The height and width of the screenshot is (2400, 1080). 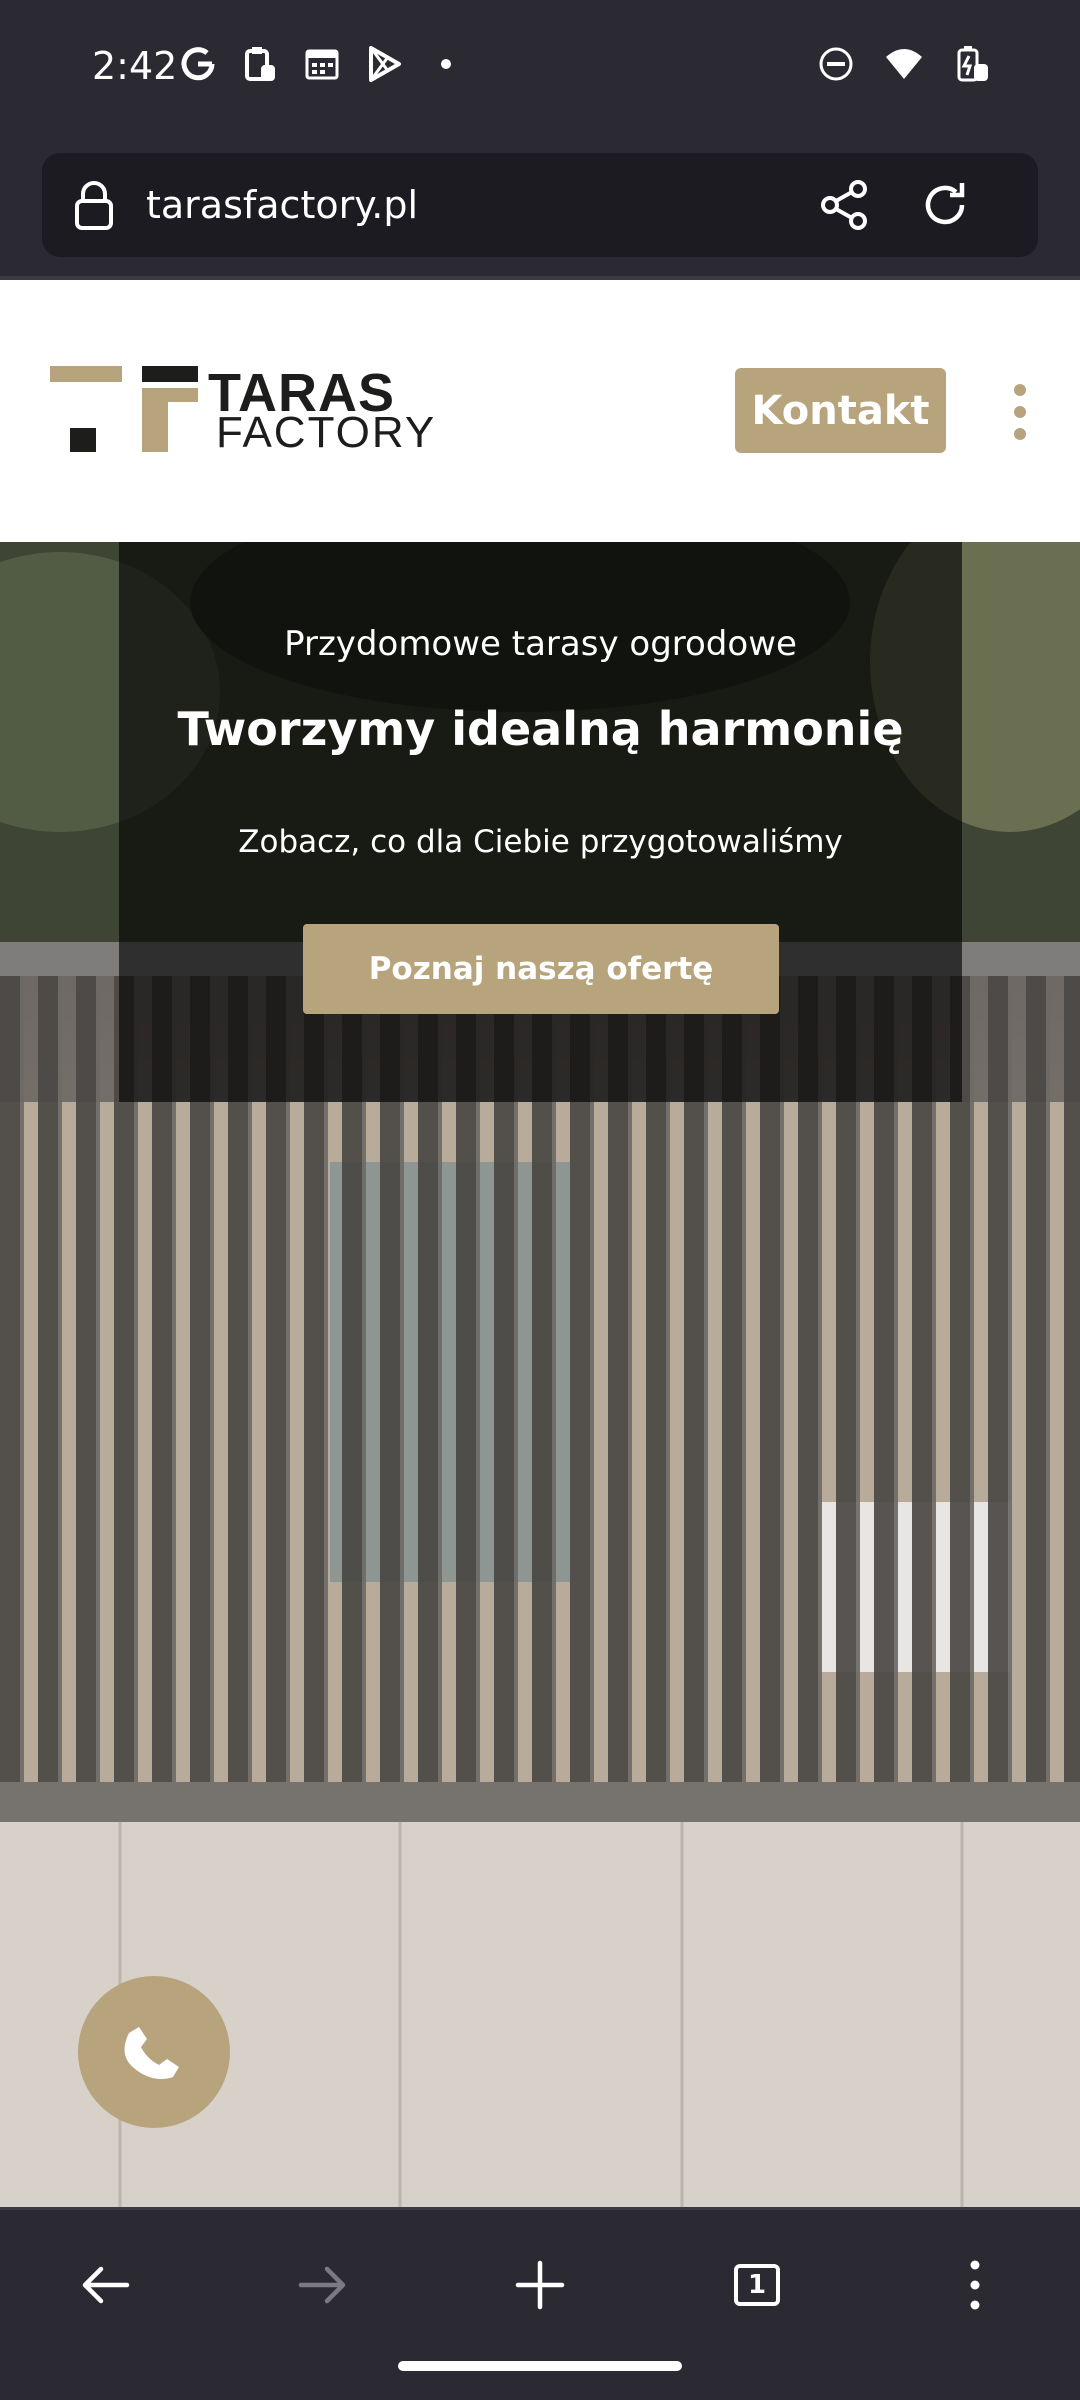 I want to click on back-arrow-icon, so click(x=106, y=2285).